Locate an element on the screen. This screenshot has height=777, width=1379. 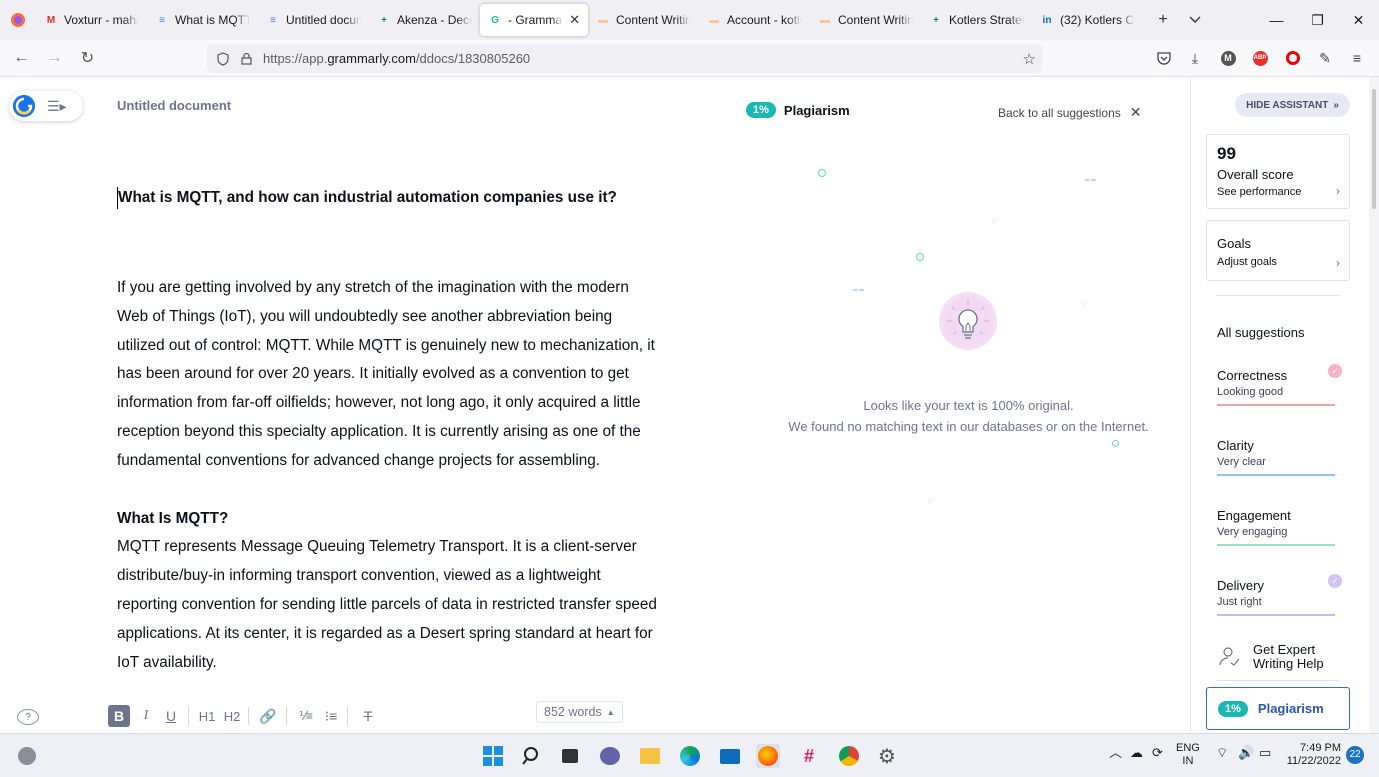
numbered-list-icon: ⅟≡ is located at coordinates (306, 716).